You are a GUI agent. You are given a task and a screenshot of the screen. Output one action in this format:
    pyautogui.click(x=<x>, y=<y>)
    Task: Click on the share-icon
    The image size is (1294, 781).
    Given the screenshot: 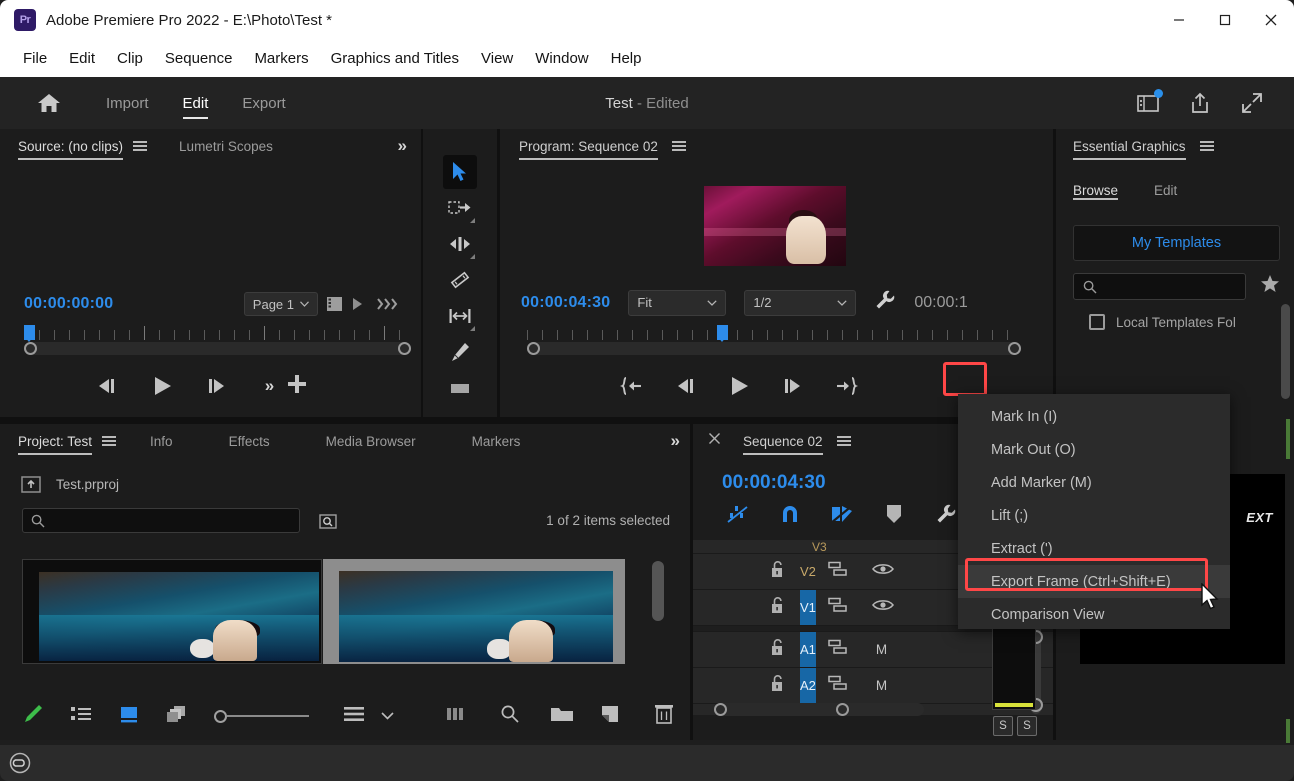 What is the action you would take?
    pyautogui.click(x=1200, y=103)
    